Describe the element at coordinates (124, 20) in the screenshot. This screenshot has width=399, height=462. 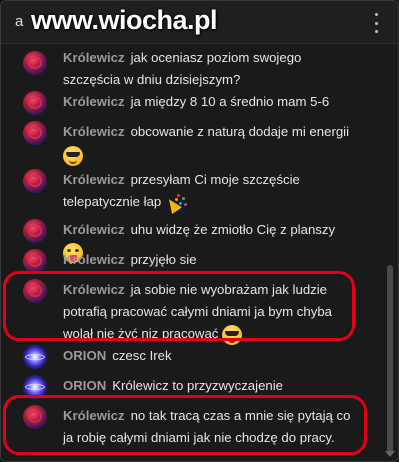
I see `watermark: www.wiocha.pl` at that location.